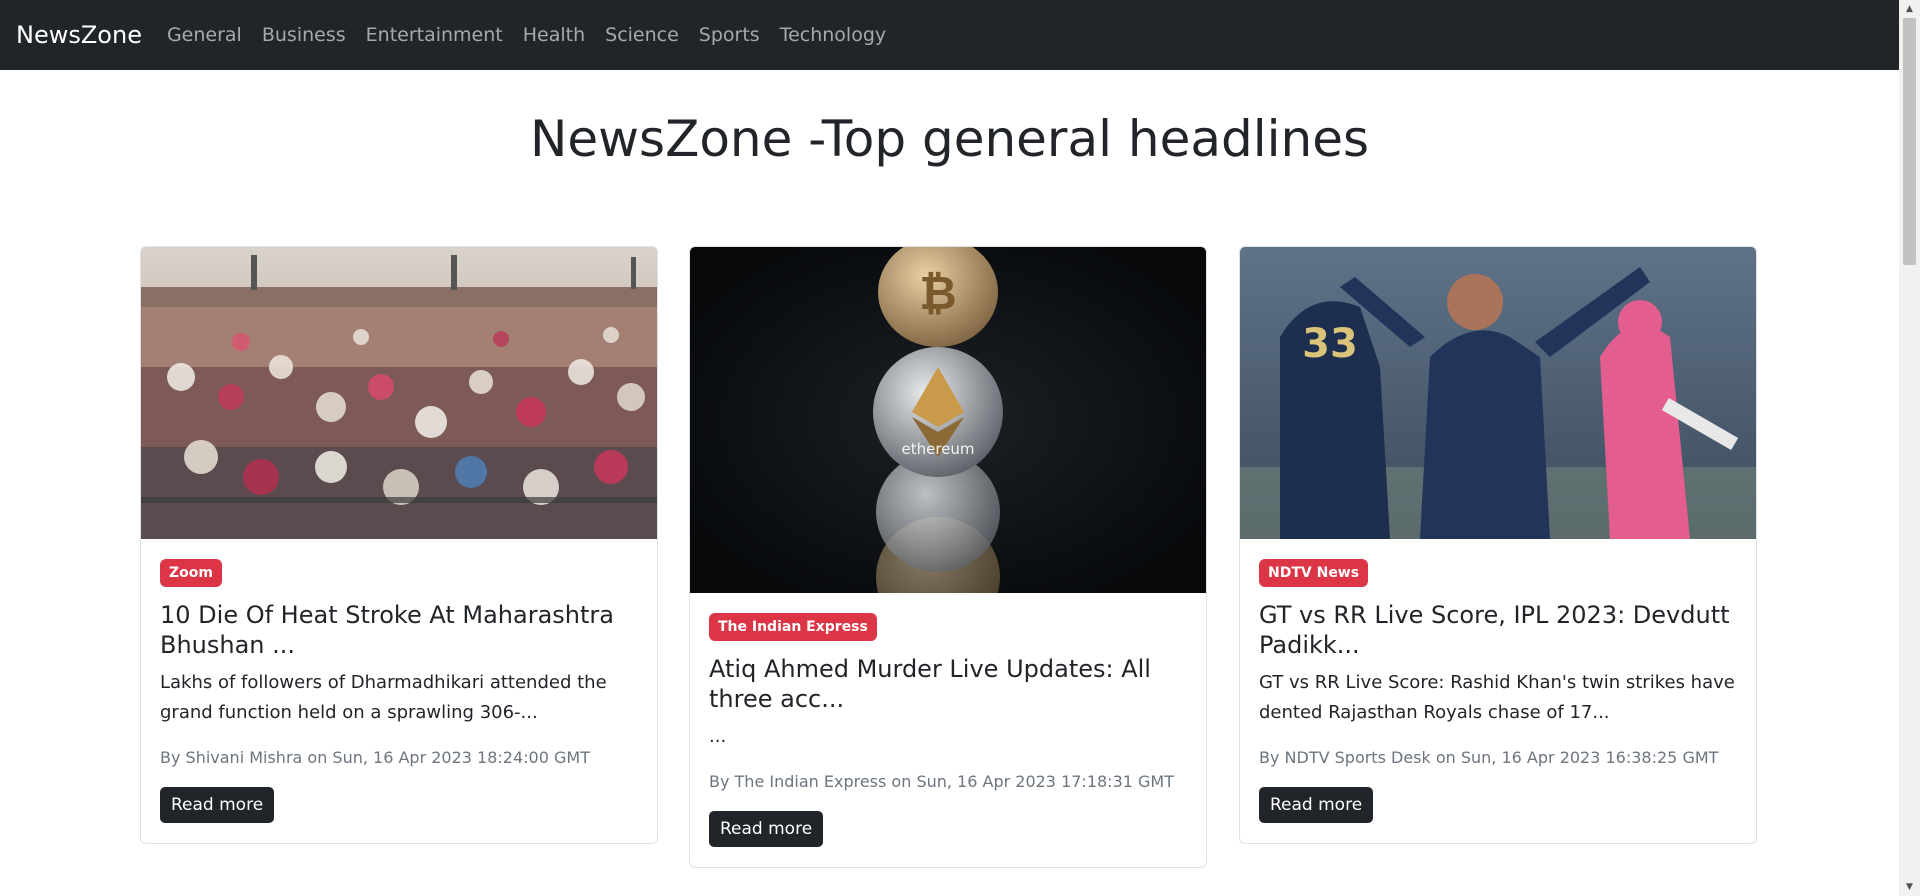 Image resolution: width=1920 pixels, height=896 pixels. I want to click on source-badge: Zoom, so click(191, 573).